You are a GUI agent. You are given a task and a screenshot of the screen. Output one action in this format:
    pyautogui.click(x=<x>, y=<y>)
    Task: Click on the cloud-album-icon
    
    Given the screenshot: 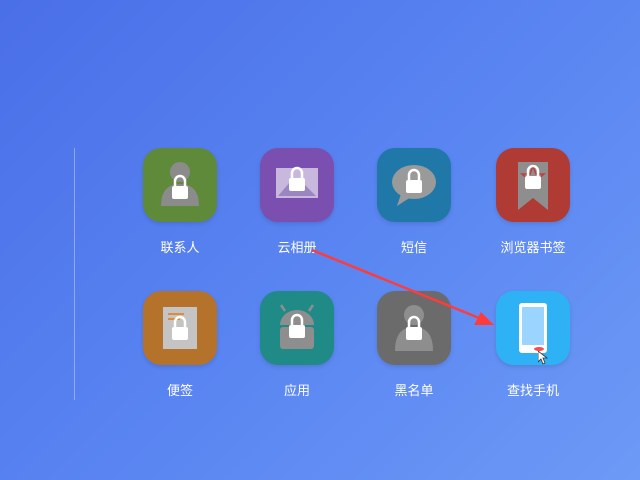 What is the action you would take?
    pyautogui.click(x=297, y=185)
    